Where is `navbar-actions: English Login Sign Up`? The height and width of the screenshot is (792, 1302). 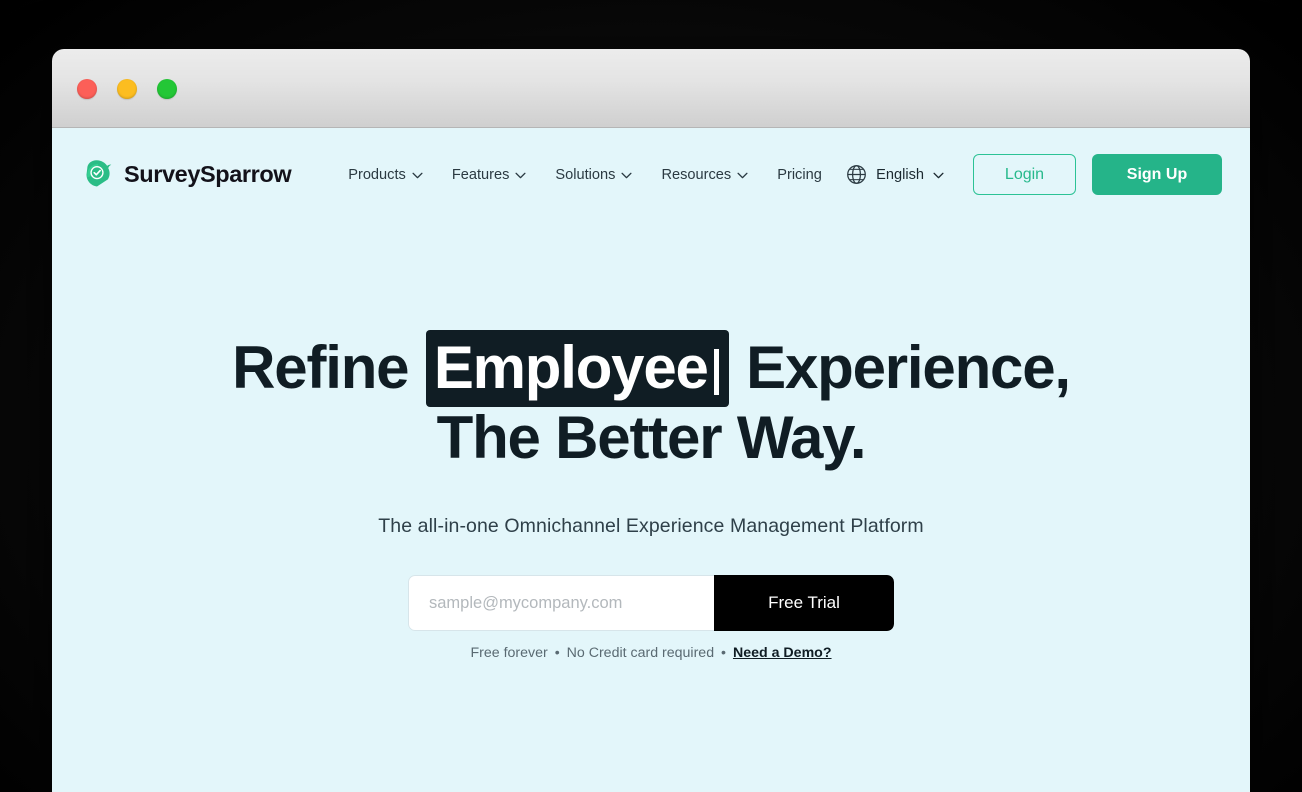 navbar-actions: English Login Sign Up is located at coordinates (1034, 174).